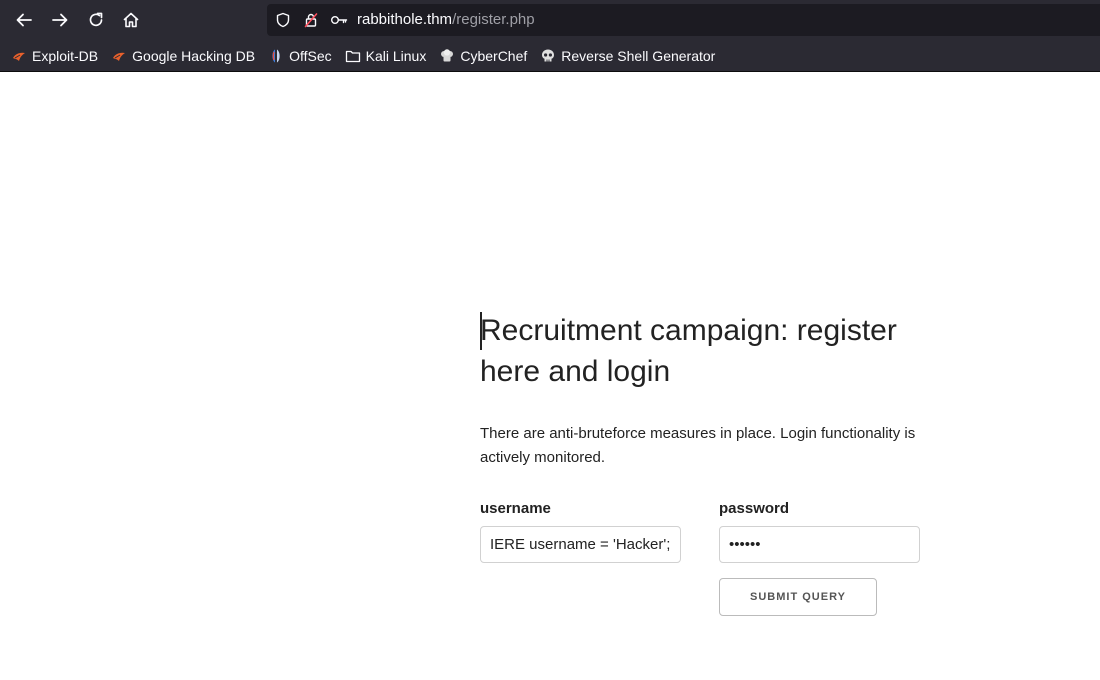  Describe the element at coordinates (283, 20) in the screenshot. I see `shield-icon` at that location.